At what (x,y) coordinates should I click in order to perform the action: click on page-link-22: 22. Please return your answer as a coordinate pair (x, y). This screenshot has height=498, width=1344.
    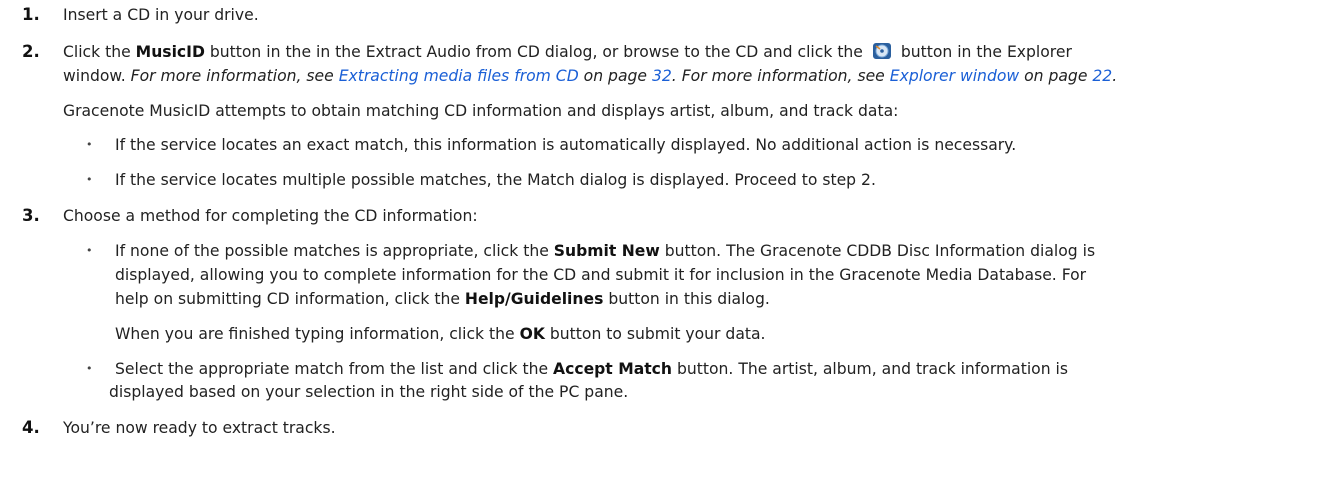
    Looking at the image, I should click on (1102, 76).